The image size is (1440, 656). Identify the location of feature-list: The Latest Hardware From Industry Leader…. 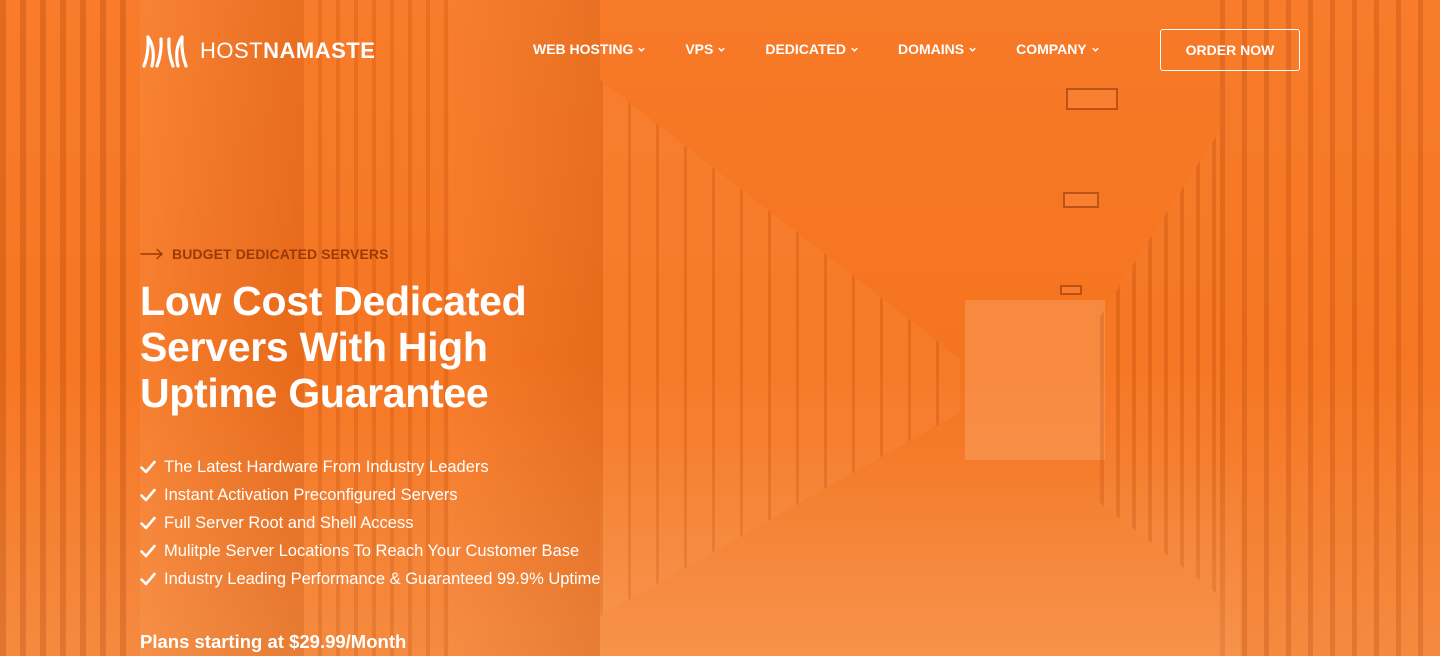
(450, 523).